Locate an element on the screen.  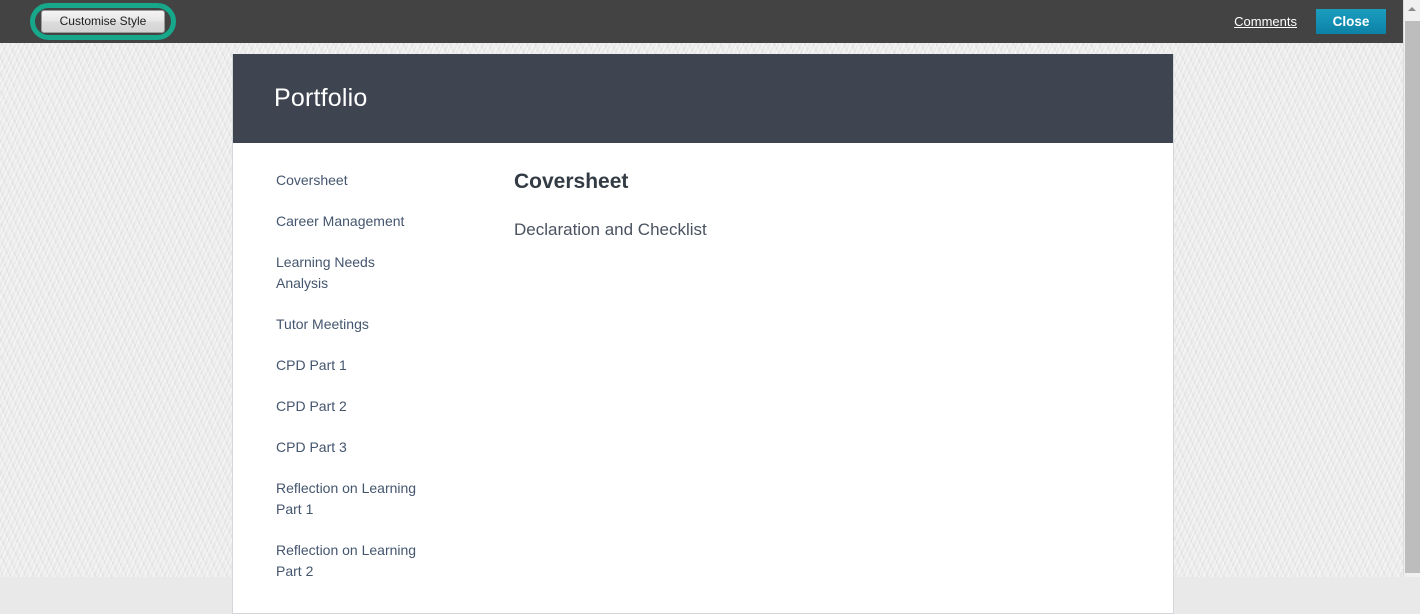
sidebar-item-learning-needs-analysis: Learning Needs Analysis is located at coordinates (351, 273).